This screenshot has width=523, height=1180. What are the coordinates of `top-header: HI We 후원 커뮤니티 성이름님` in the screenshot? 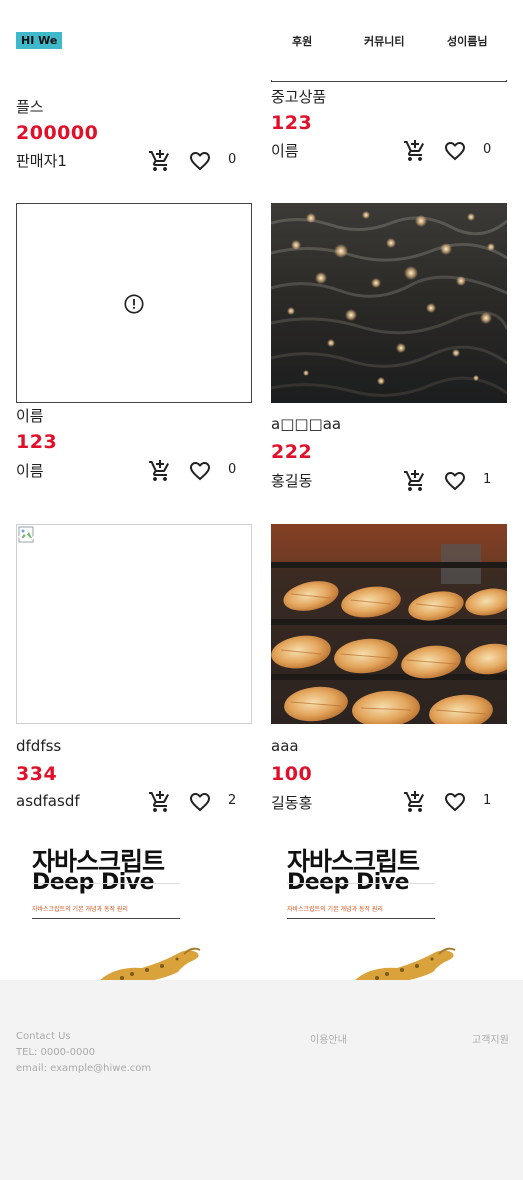 It's located at (261, 40).